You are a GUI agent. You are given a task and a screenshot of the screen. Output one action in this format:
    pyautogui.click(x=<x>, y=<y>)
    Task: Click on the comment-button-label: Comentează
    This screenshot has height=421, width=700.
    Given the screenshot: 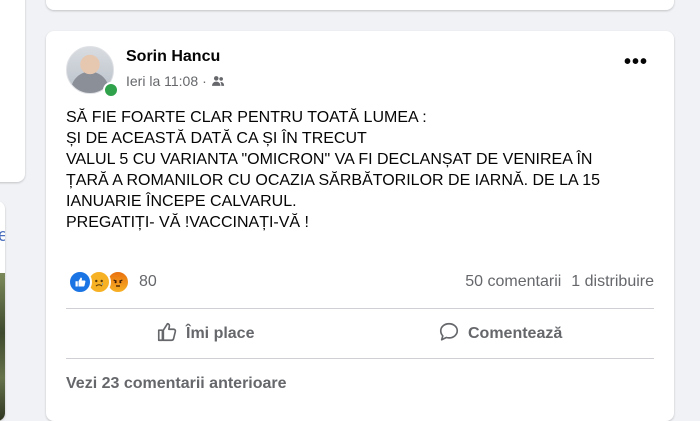 What is the action you would take?
    pyautogui.click(x=515, y=333)
    